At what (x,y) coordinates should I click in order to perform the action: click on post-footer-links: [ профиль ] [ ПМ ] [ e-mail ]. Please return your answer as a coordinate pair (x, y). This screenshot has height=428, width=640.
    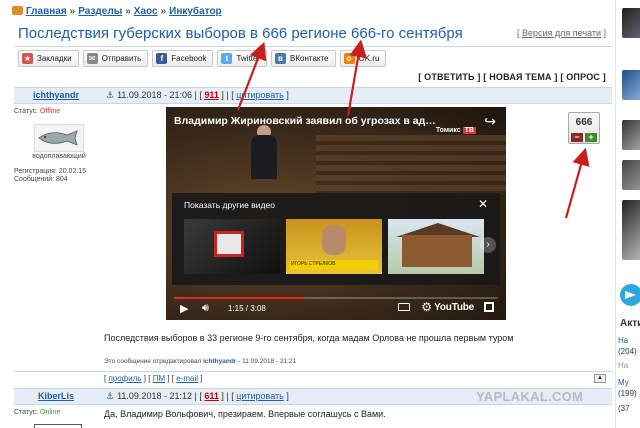
    Looking at the image, I should click on (153, 378).